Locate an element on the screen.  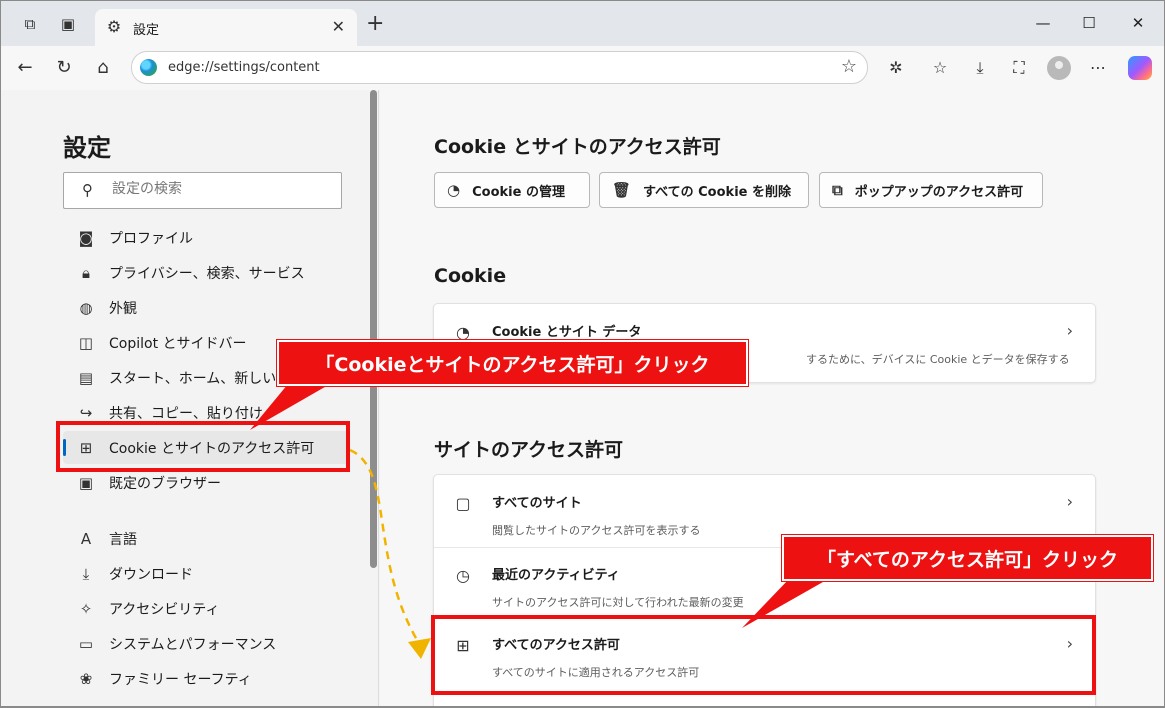
sidebar-item-appearance: ◍ 外観 is located at coordinates (205, 307).